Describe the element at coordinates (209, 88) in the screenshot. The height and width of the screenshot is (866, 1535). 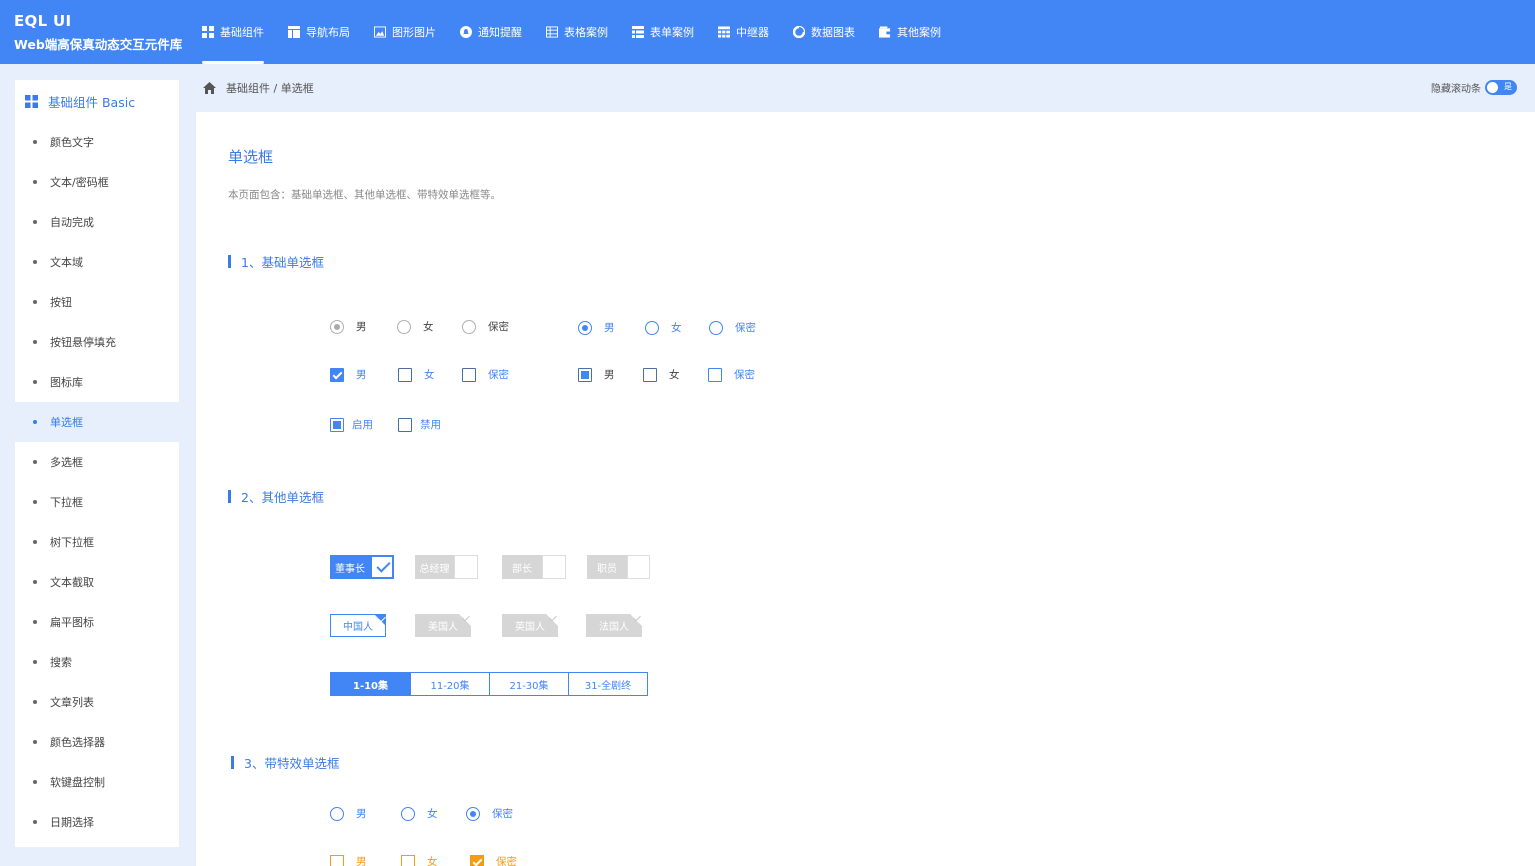
I see `home-icon` at that location.